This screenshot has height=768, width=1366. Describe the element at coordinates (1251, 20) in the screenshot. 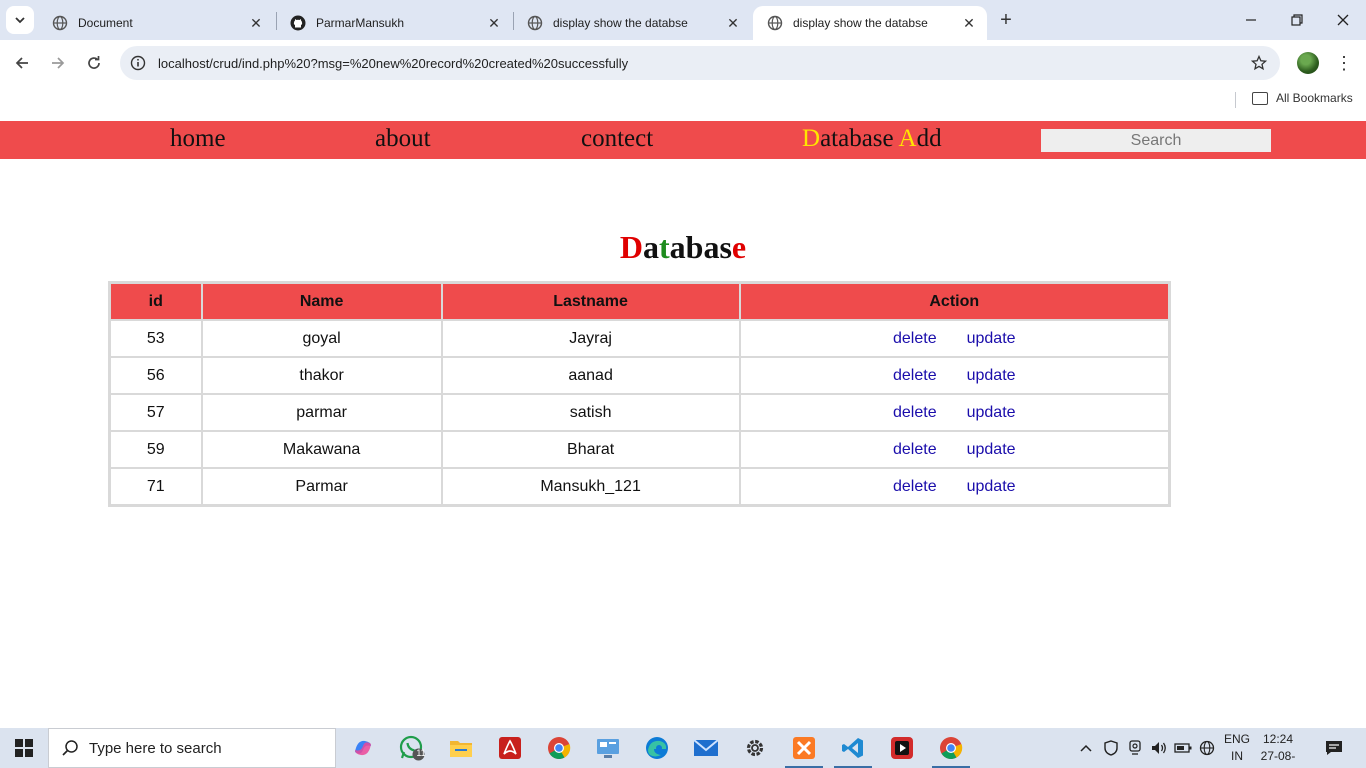

I see `minimize-button` at that location.